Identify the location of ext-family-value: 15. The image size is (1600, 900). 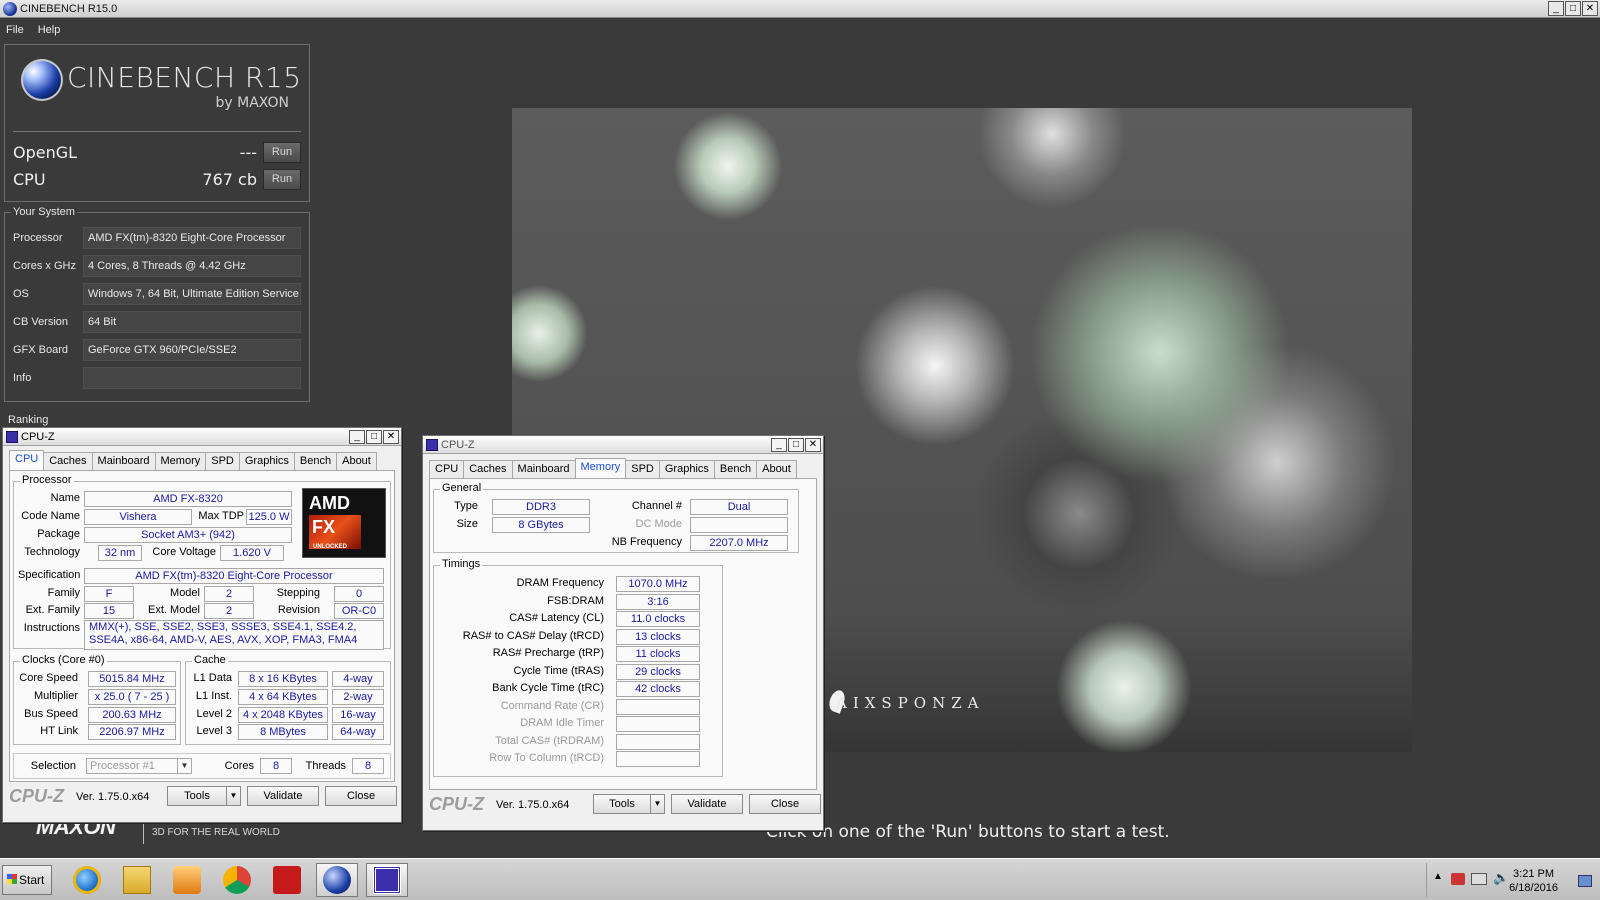
(109, 611).